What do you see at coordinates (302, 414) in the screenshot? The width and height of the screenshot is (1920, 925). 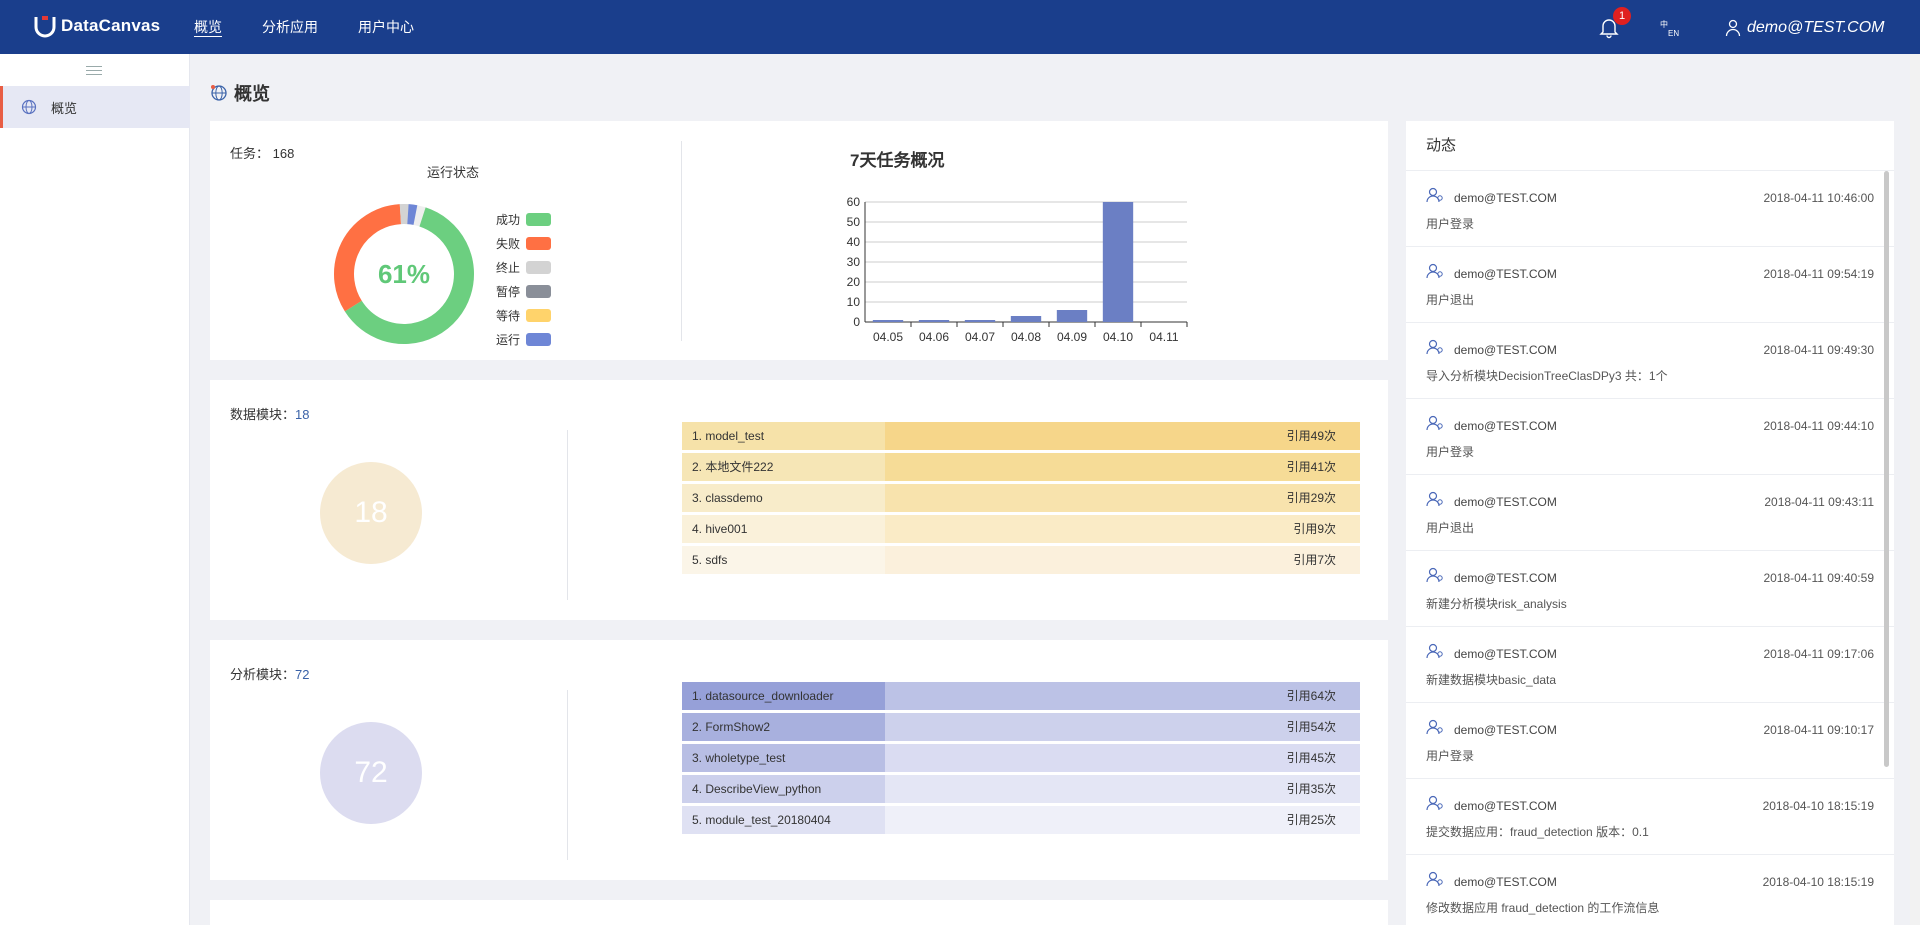 I see `data-module-value: 18` at bounding box center [302, 414].